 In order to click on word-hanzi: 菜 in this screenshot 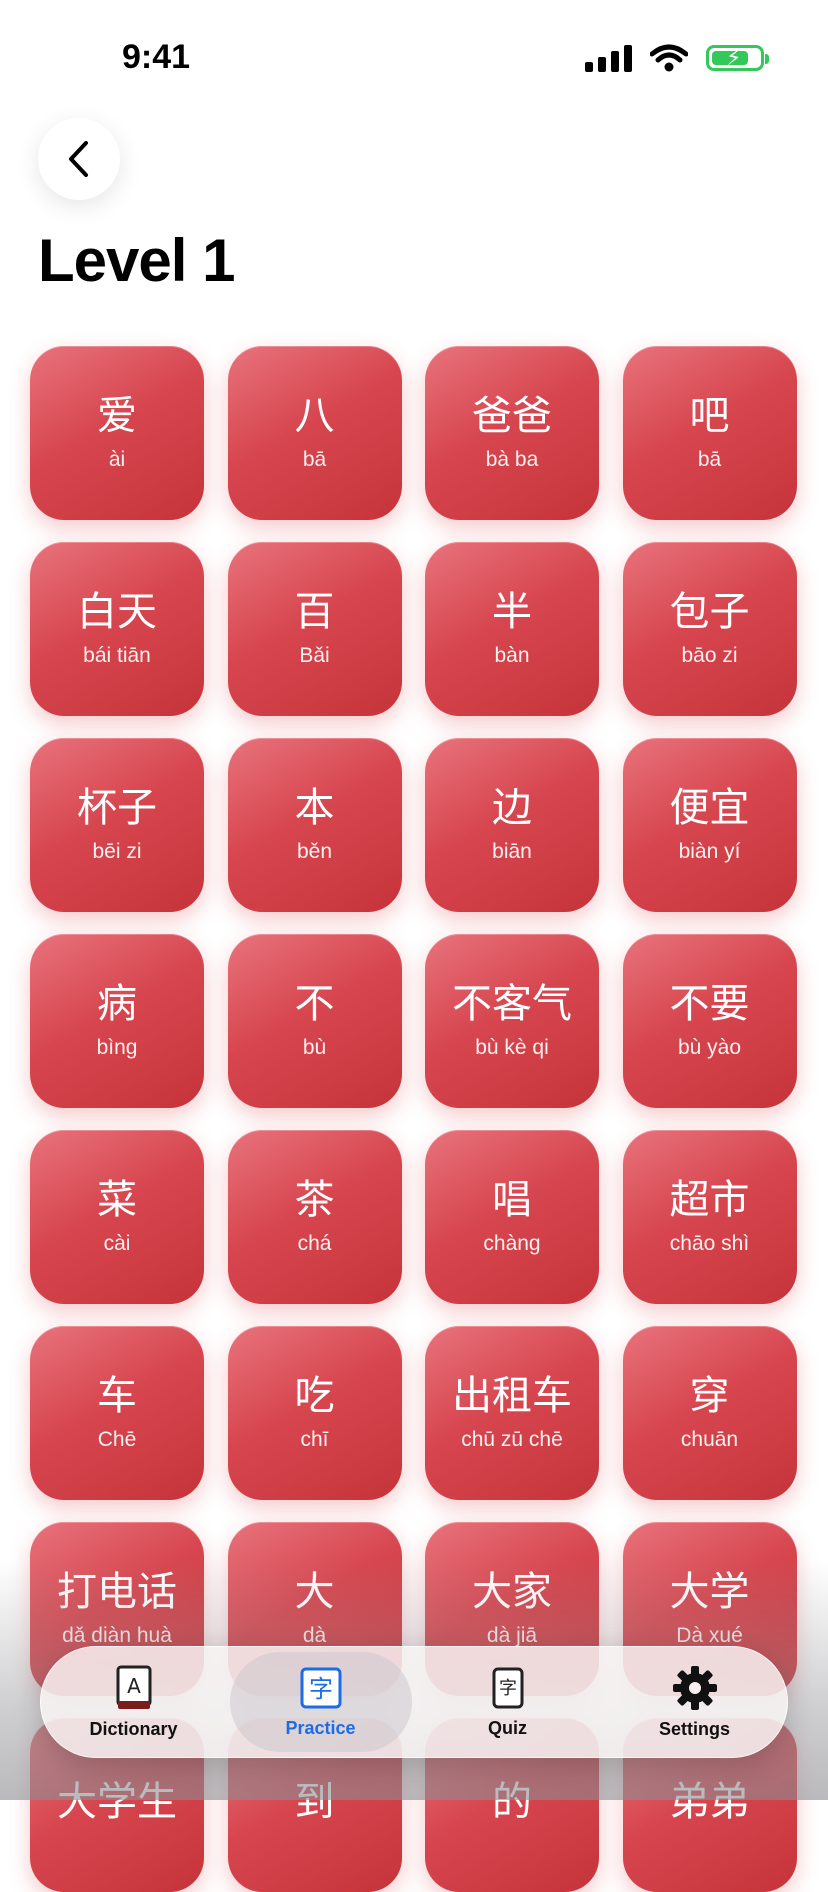, I will do `click(117, 1200)`.